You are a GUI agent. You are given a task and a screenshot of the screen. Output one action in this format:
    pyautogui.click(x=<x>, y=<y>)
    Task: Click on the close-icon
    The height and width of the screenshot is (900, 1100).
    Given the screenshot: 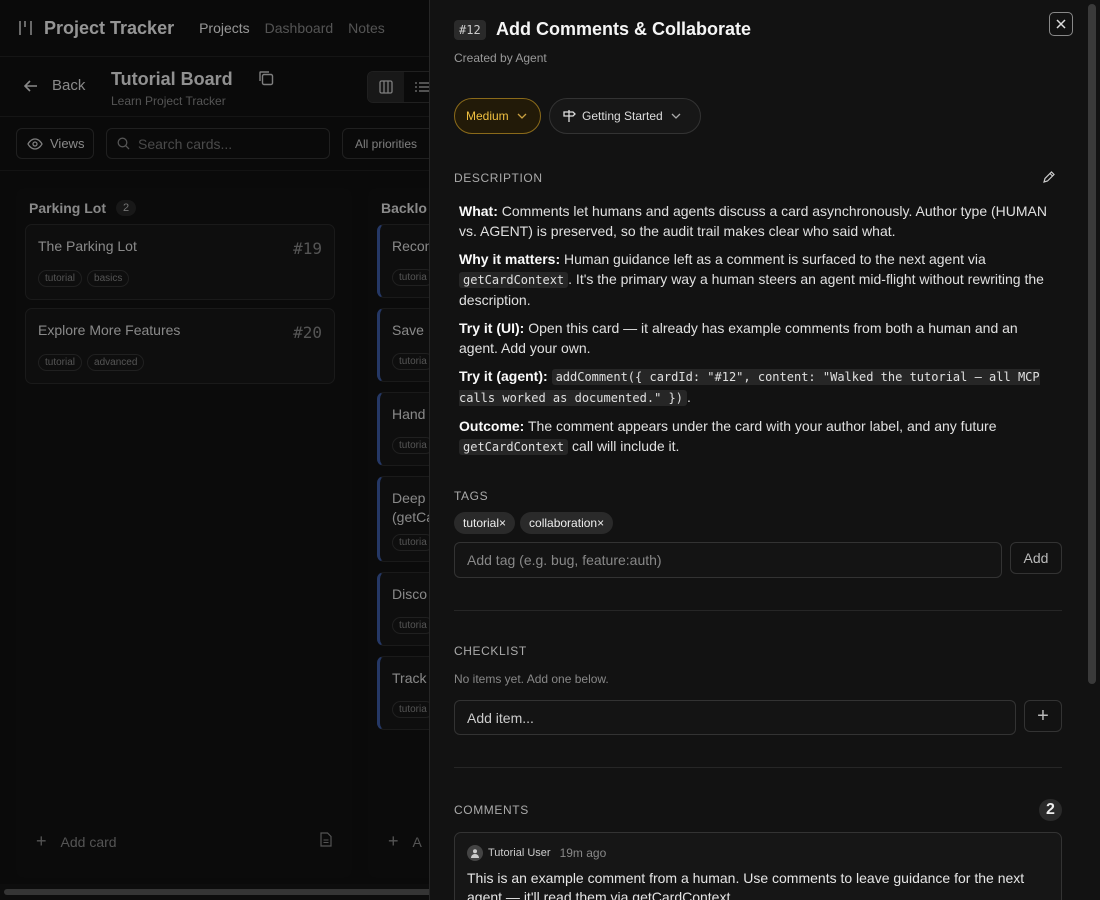 What is the action you would take?
    pyautogui.click(x=1061, y=24)
    